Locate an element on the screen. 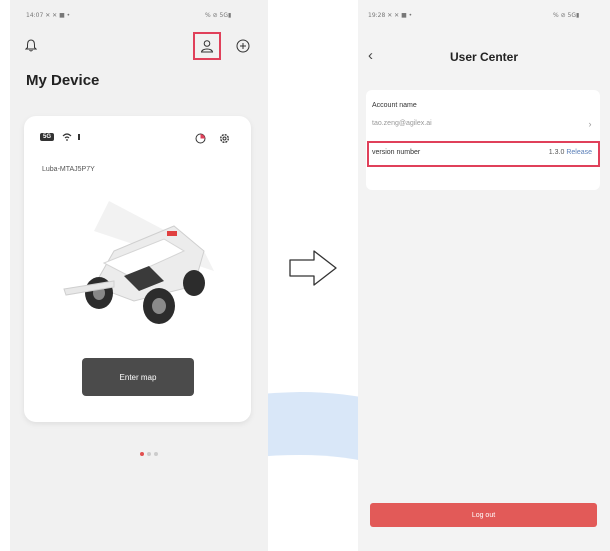 The height and width of the screenshot is (551, 610). enter-map-button: Enter map is located at coordinates (138, 377).